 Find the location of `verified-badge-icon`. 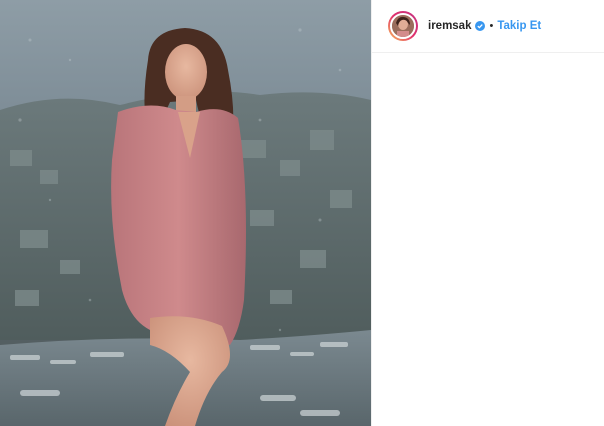

verified-badge-icon is located at coordinates (480, 26).